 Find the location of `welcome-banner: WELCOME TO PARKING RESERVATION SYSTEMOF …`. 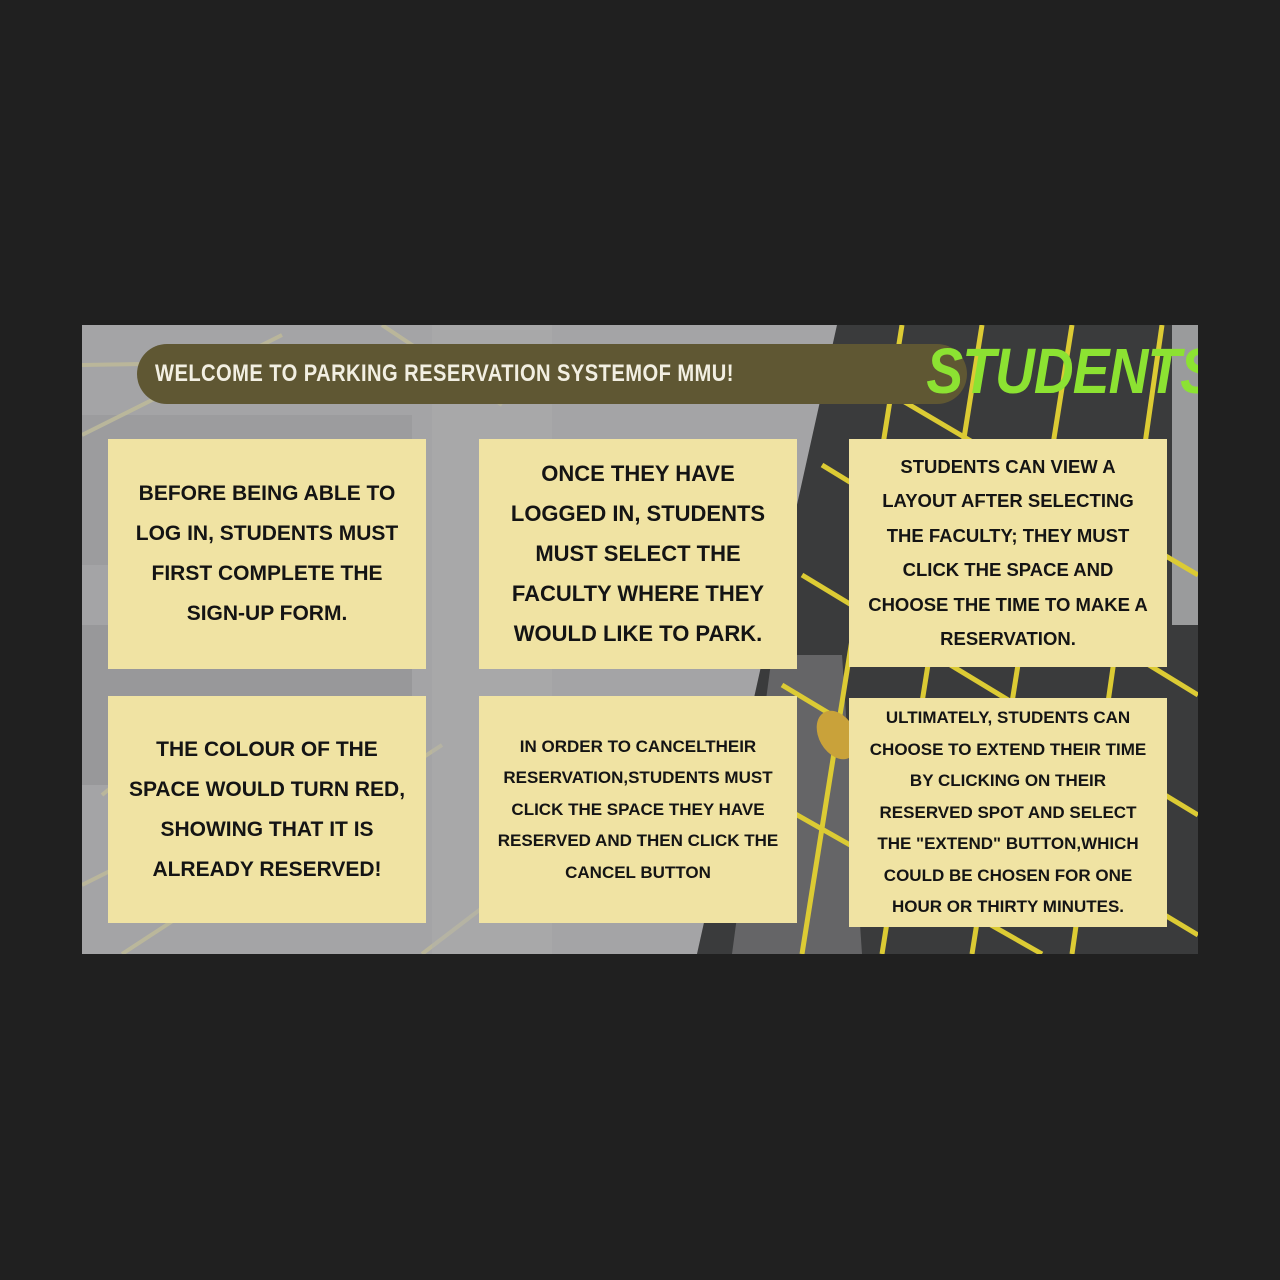

welcome-banner: WELCOME TO PARKING RESERVATION SYSTEMOF … is located at coordinates (552, 374).